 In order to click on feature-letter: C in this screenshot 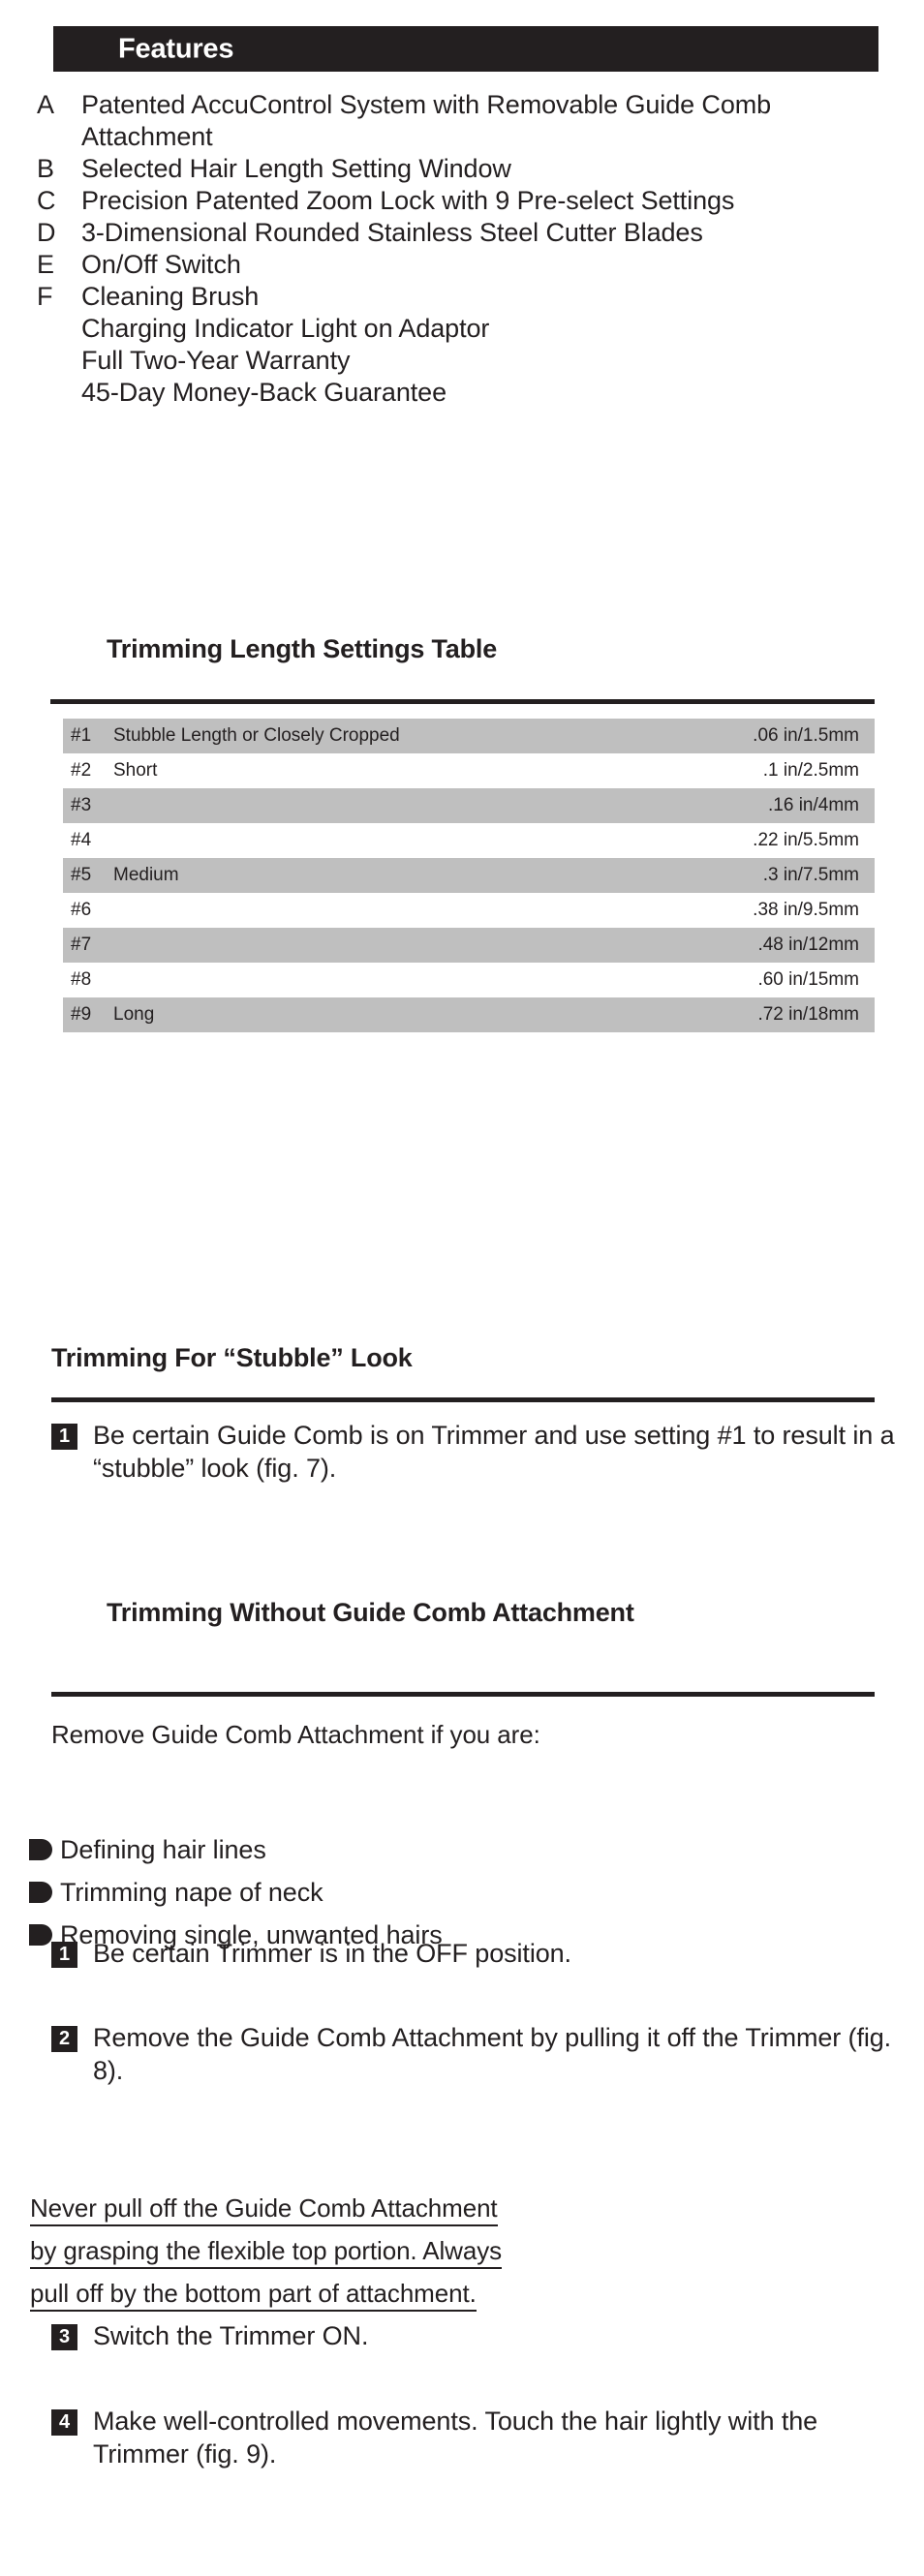, I will do `click(46, 200)`.